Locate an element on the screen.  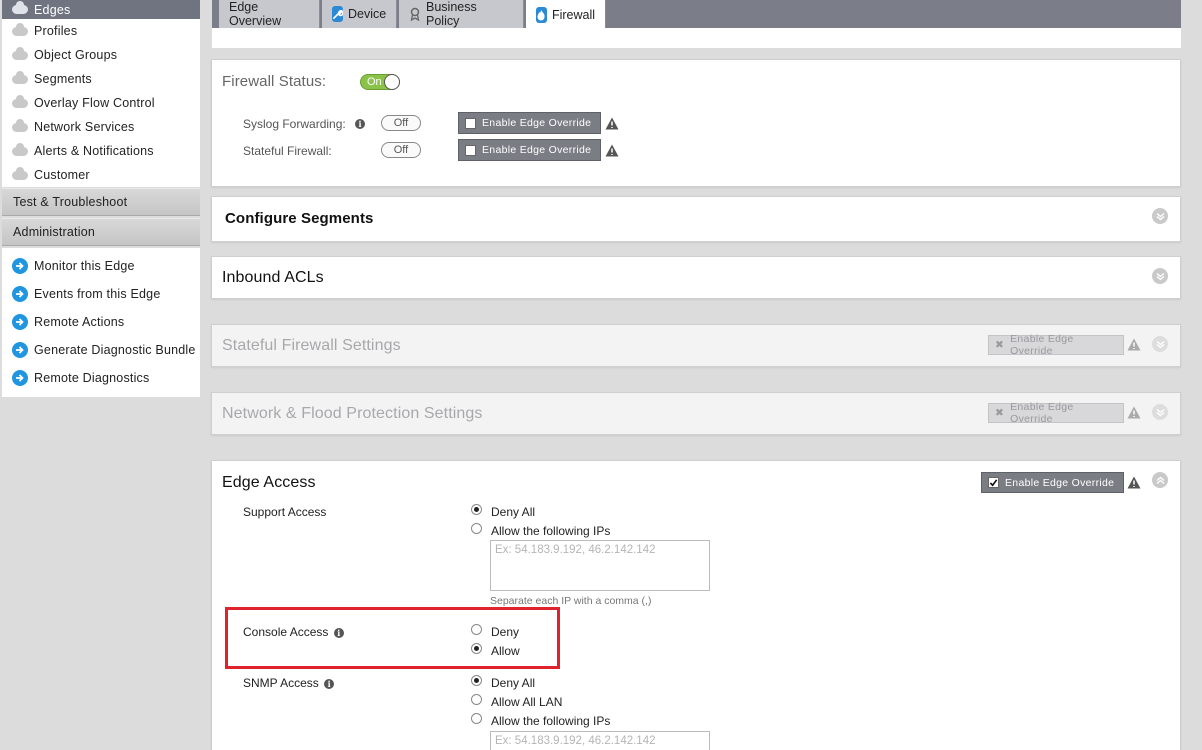
inbound-acls-panel: Inbound ACLs is located at coordinates (696, 277).